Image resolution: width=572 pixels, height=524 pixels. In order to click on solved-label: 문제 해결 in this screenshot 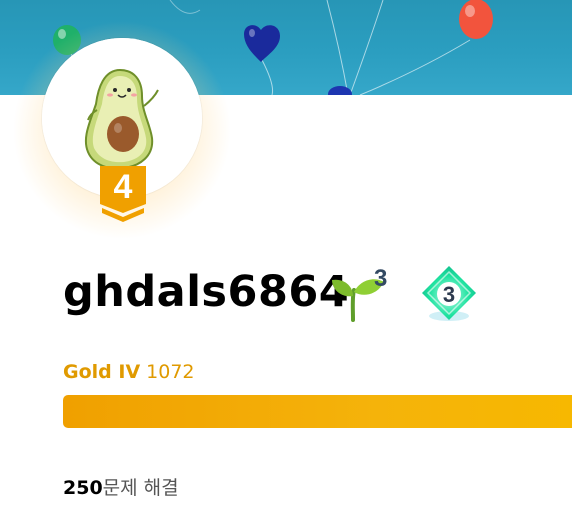, I will do `click(140, 488)`.